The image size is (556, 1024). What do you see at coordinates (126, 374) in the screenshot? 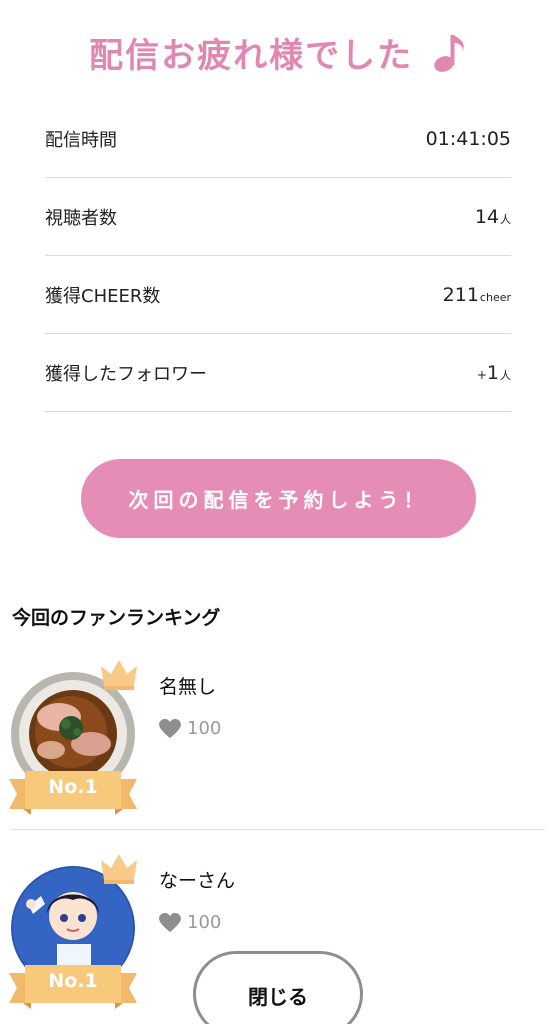
I see `stat-label: 獲得したフォロワー` at bounding box center [126, 374].